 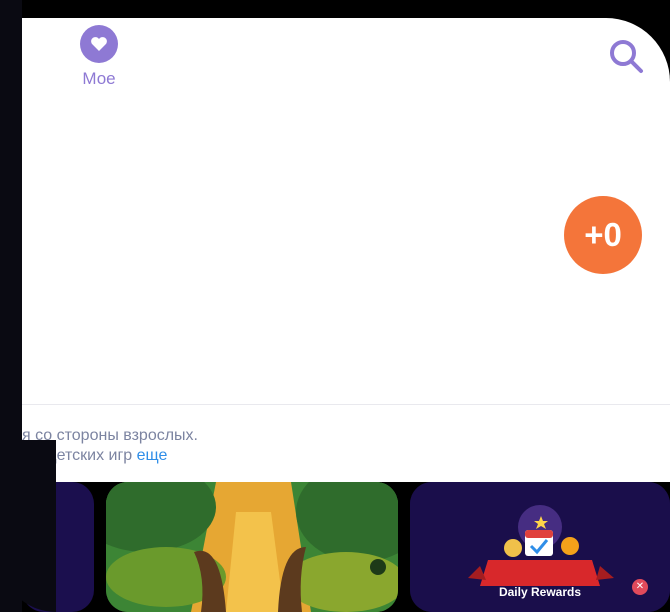 I want to click on divider, so click(x=346, y=404).